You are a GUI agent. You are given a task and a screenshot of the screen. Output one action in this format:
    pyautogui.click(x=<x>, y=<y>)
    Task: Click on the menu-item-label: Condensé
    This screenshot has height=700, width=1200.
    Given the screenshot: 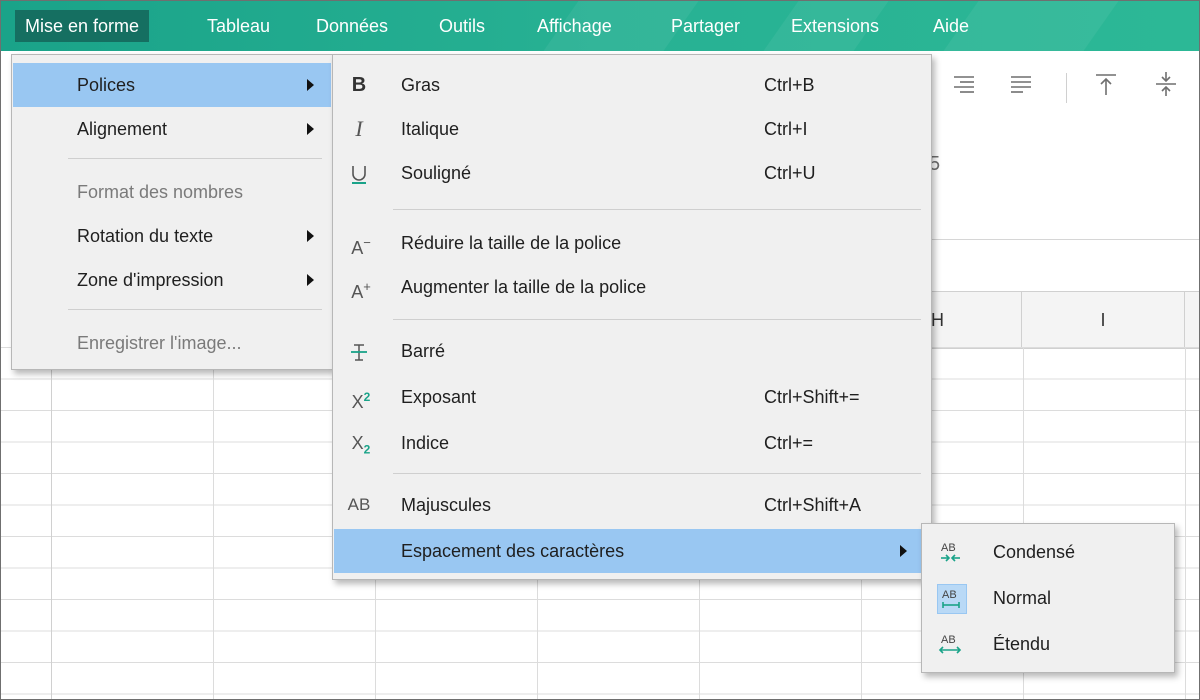 What is the action you would take?
    pyautogui.click(x=1034, y=552)
    